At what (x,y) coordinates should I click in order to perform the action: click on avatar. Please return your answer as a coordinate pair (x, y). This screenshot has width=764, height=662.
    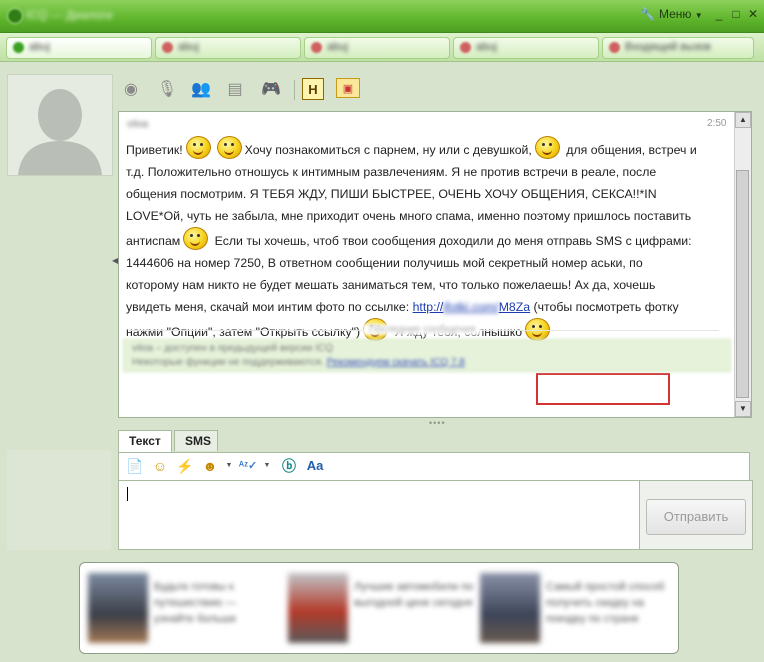
    Looking at the image, I should click on (60, 125).